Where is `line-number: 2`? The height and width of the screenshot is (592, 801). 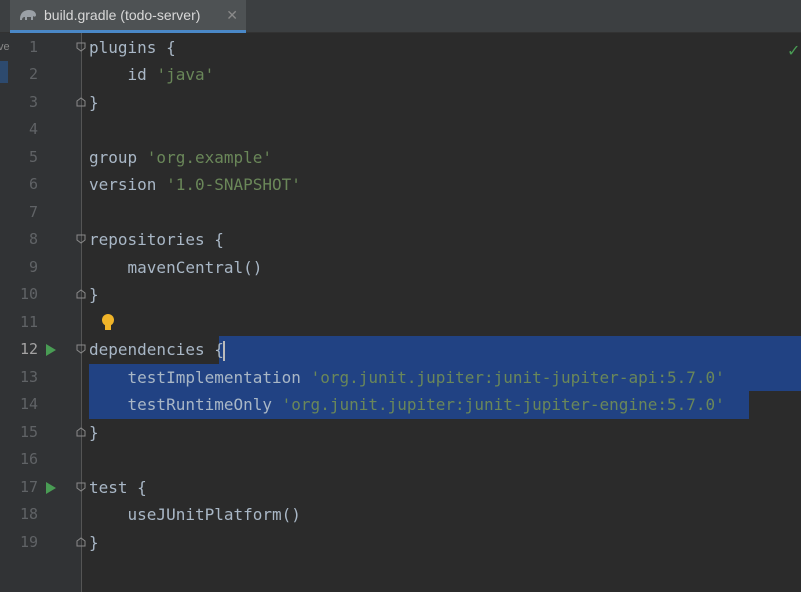
line-number: 2 is located at coordinates (33, 74).